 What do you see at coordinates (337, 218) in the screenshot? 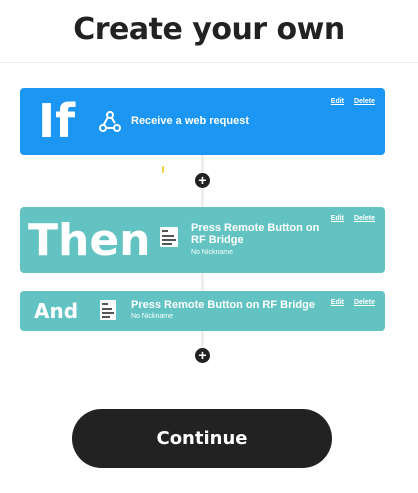
I see `edit-then-link: Edit` at bounding box center [337, 218].